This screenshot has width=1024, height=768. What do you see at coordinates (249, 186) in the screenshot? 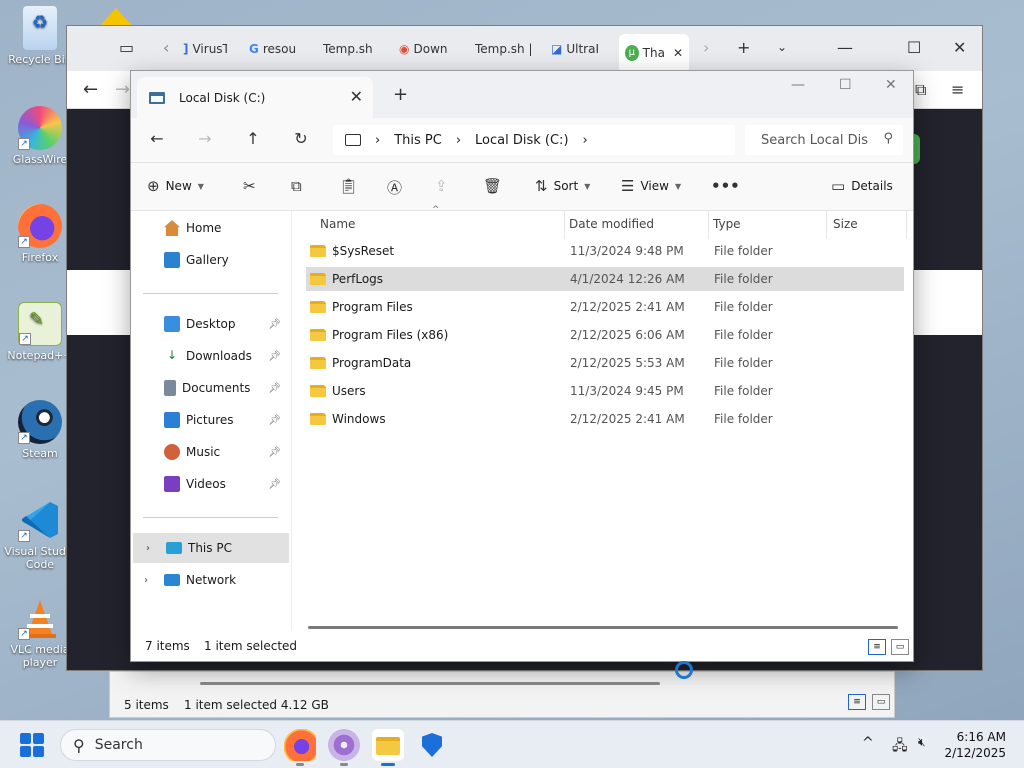
I see `cut-button: ✂` at bounding box center [249, 186].